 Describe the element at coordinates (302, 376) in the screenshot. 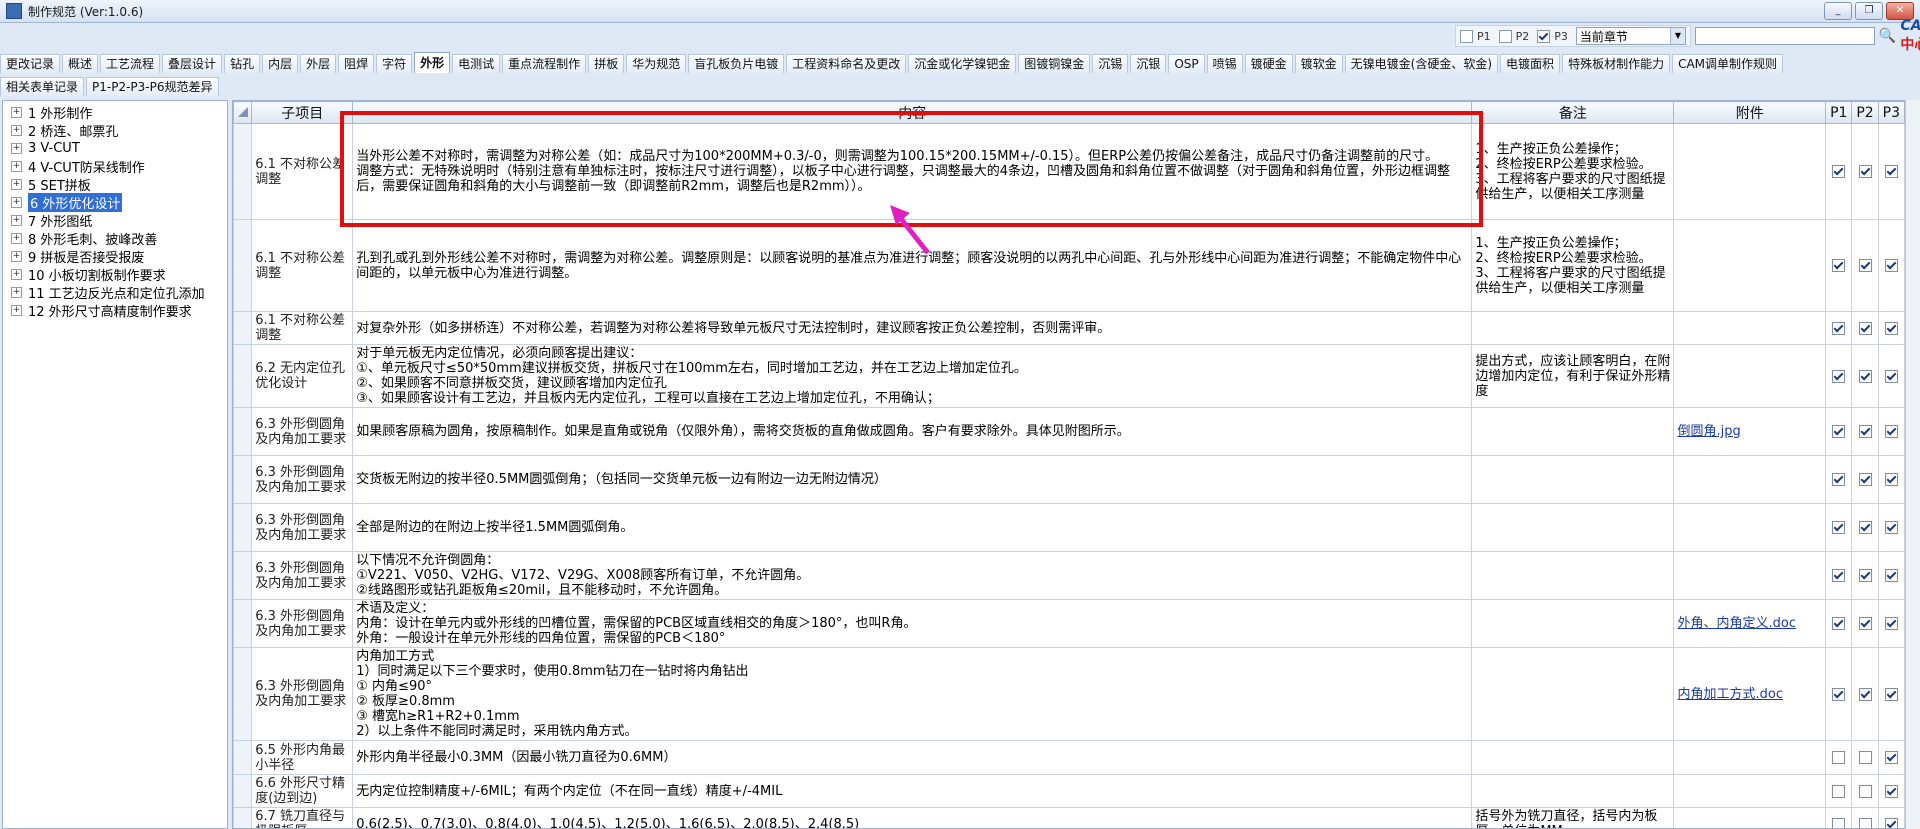

I see `cell-sub-item: 6.2 无内定位孔优化设计` at that location.